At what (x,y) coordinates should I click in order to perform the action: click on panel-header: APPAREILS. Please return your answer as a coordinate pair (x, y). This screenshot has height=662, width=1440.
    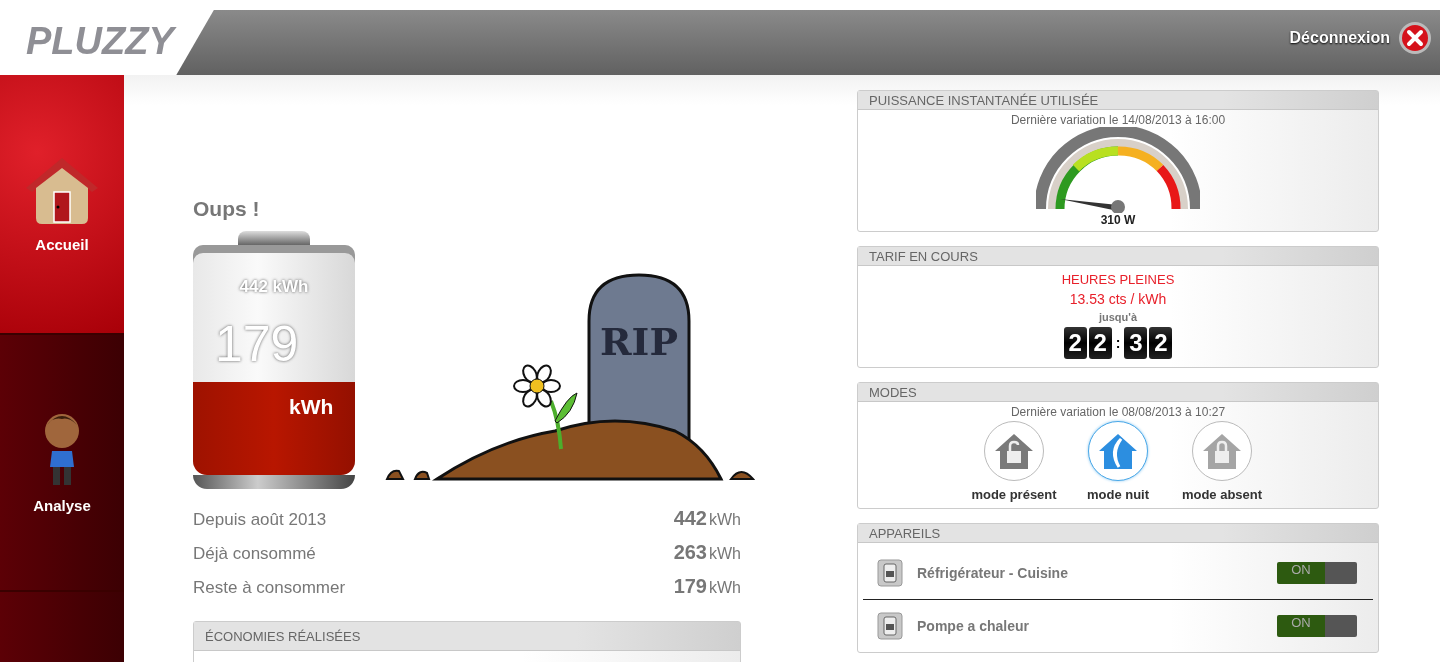
    Looking at the image, I should click on (1118, 533).